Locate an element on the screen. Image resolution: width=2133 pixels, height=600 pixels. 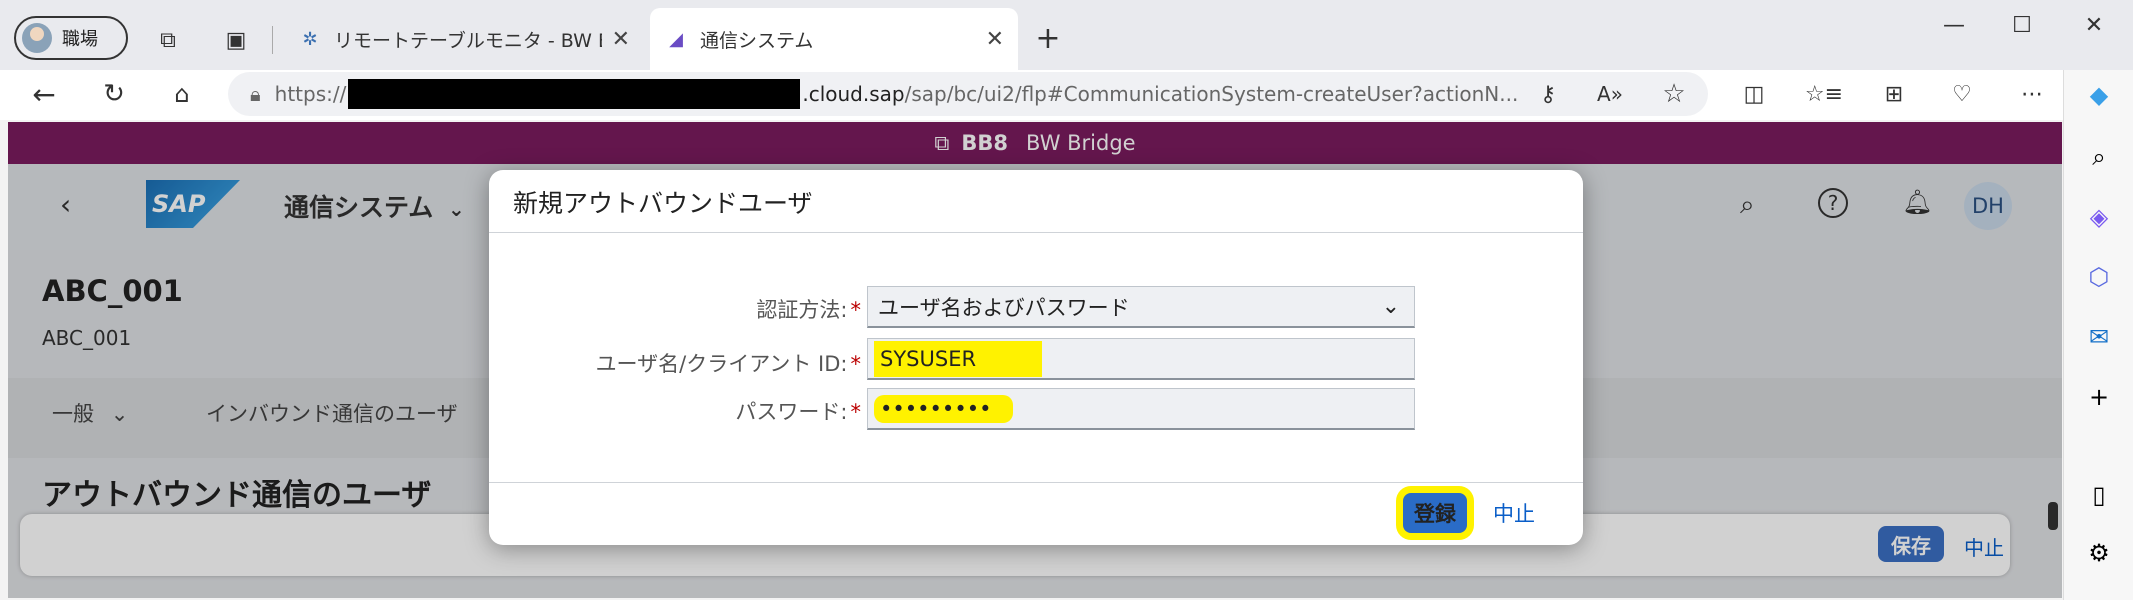
maximize-icon: ☐ is located at coordinates (2022, 25).